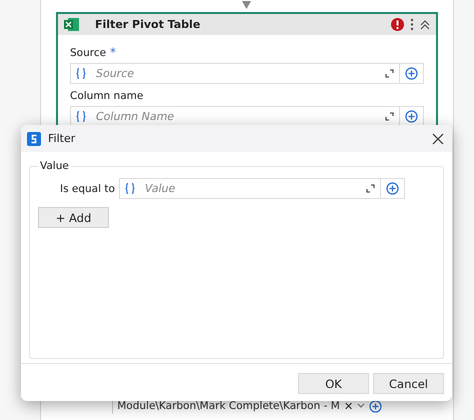 The image size is (474, 420). I want to click on expression-field: Value, so click(249, 188).